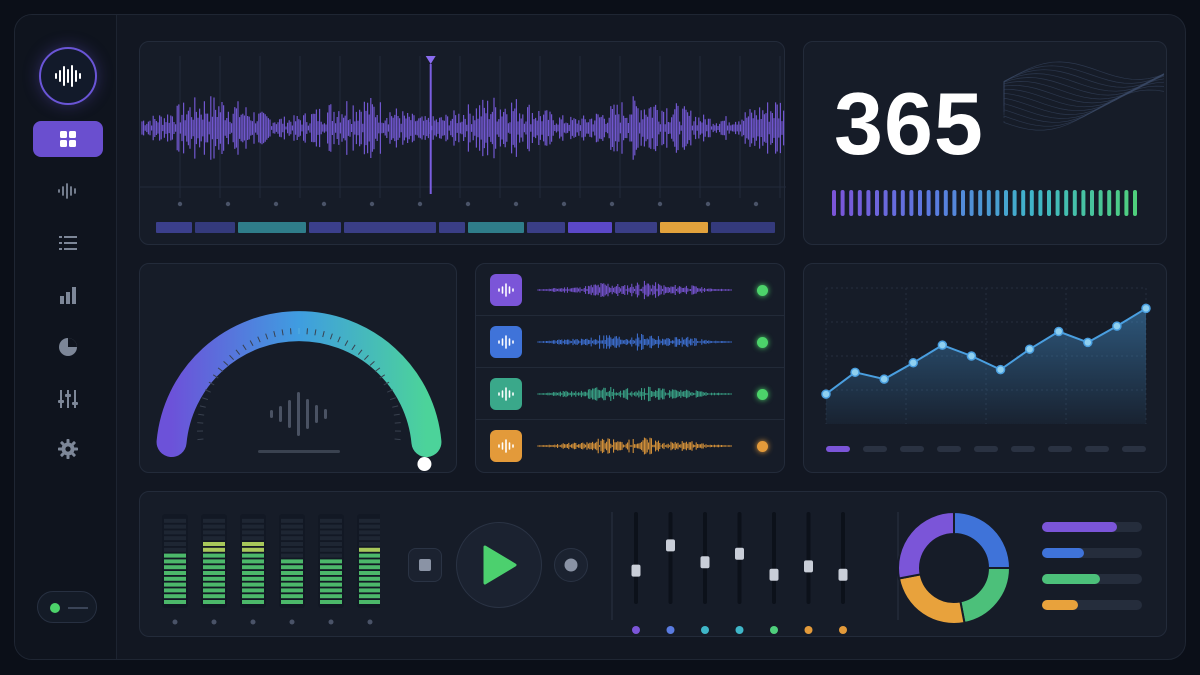  What do you see at coordinates (499, 565) in the screenshot?
I see `play-button` at bounding box center [499, 565].